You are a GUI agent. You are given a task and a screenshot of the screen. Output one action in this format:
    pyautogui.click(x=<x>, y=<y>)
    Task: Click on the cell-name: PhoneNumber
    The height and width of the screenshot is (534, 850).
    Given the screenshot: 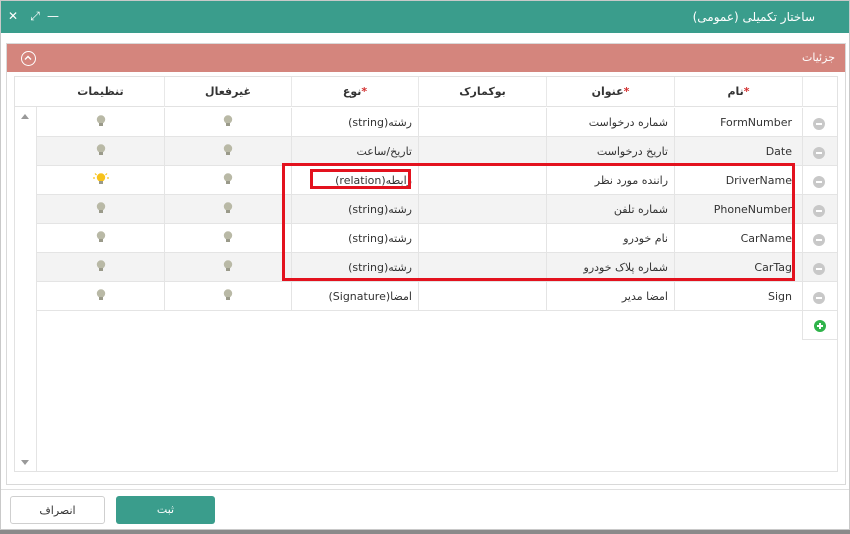 What is the action you would take?
    pyautogui.click(x=738, y=209)
    